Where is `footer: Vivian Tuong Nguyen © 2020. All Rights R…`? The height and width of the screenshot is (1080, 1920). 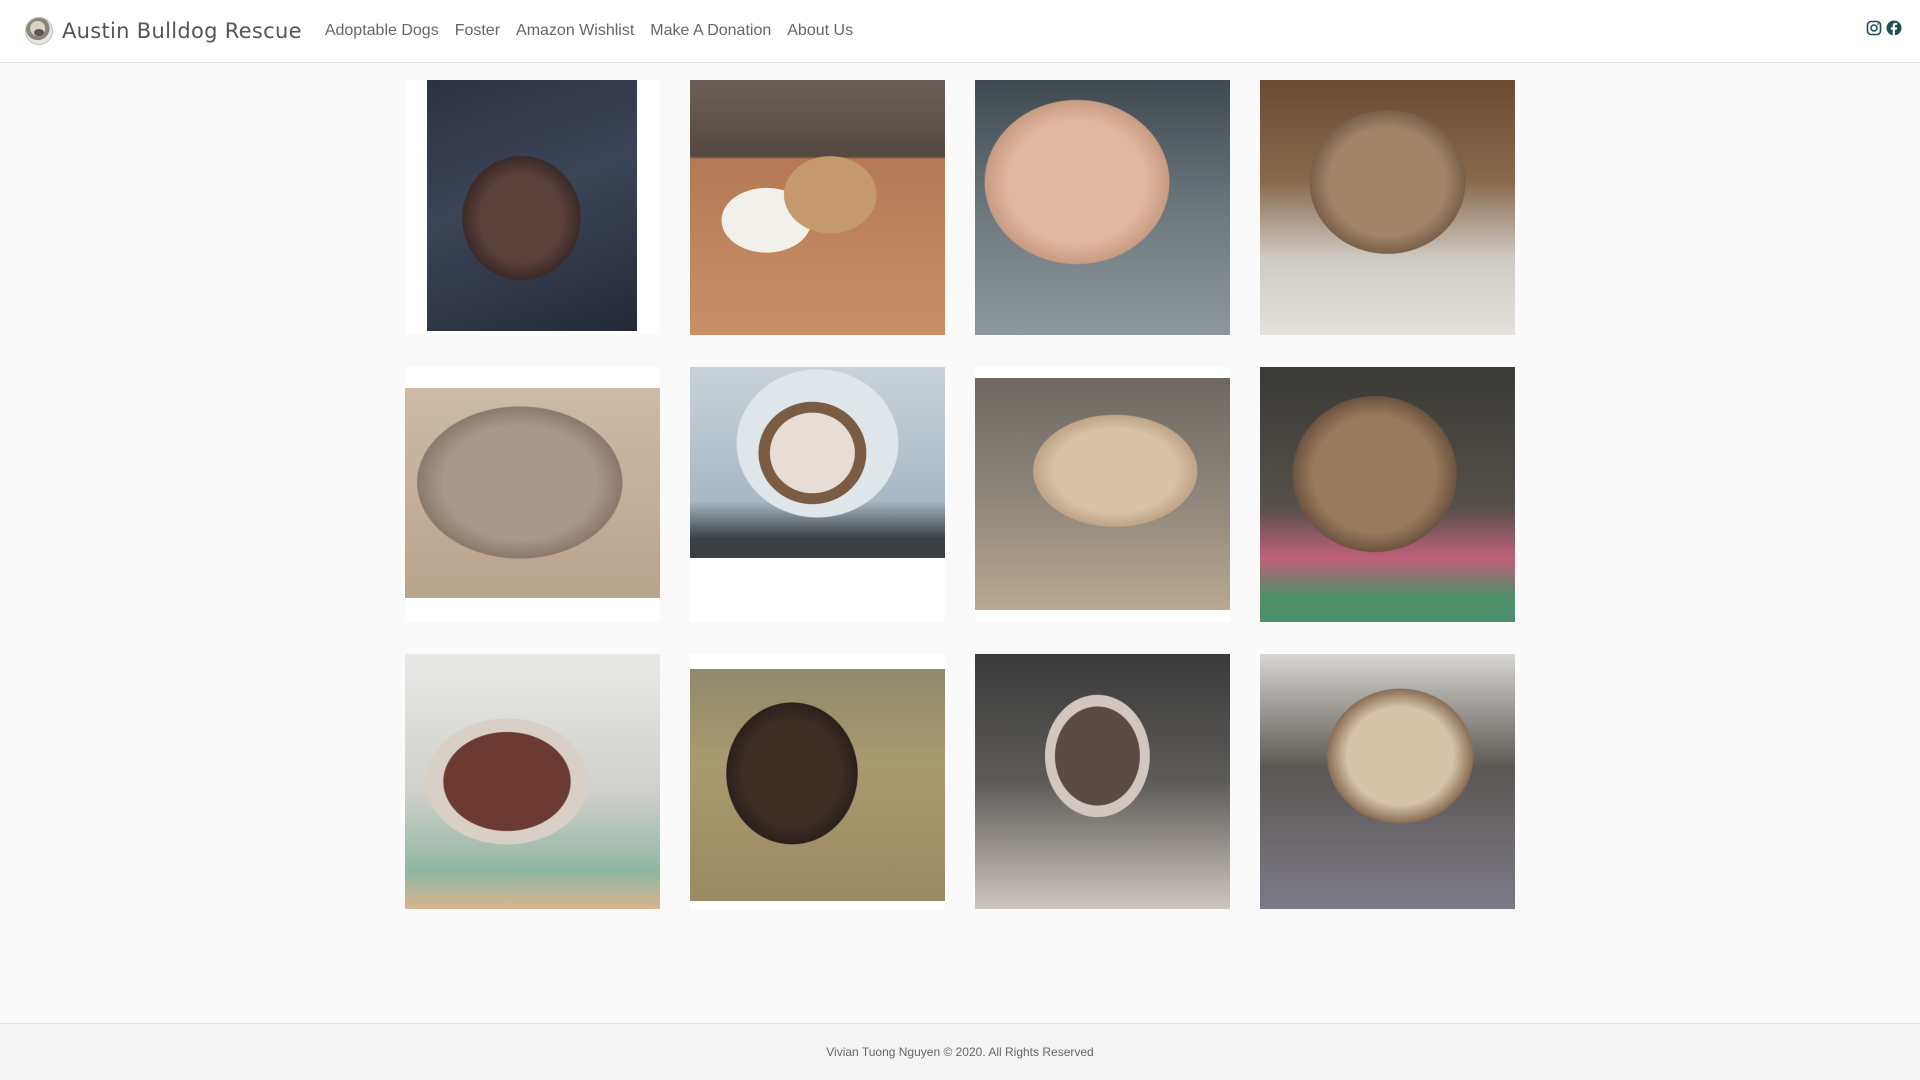
footer: Vivian Tuong Nguyen © 2020. All Rights R… is located at coordinates (960, 1051).